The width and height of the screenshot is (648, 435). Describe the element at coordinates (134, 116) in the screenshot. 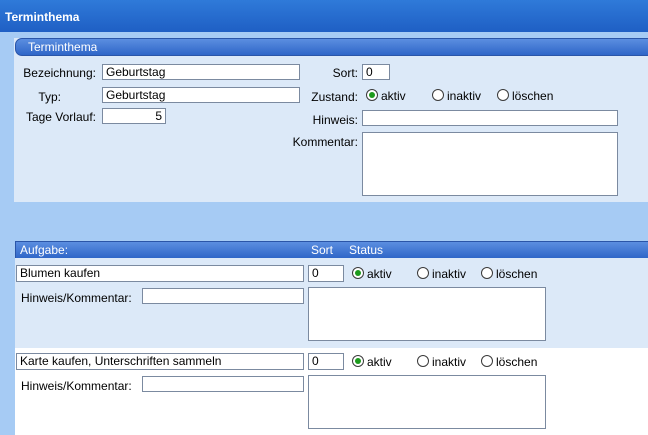

I see `tage-vorlauf-field: 5` at that location.